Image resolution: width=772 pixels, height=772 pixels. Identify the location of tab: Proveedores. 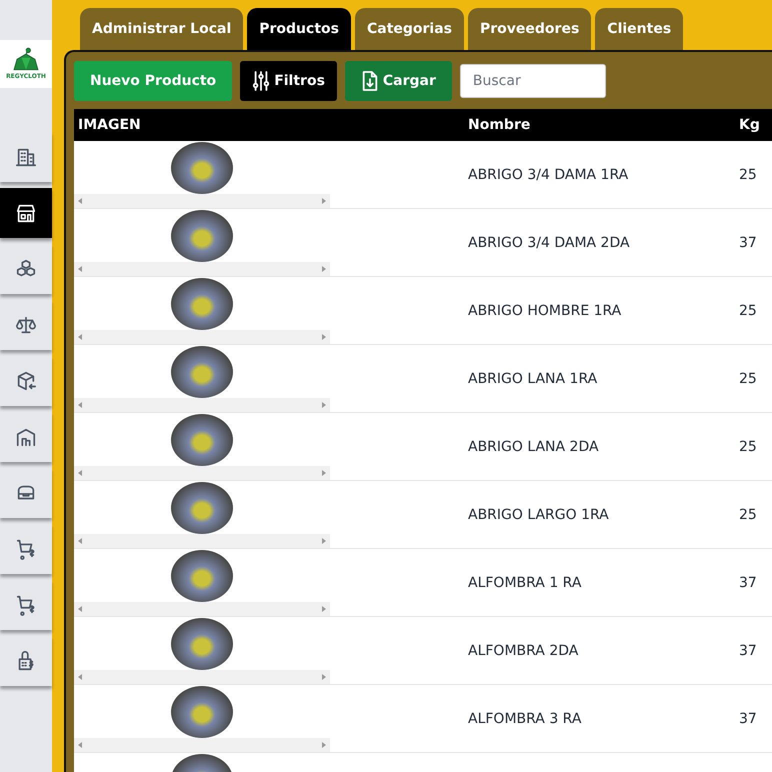
(530, 29).